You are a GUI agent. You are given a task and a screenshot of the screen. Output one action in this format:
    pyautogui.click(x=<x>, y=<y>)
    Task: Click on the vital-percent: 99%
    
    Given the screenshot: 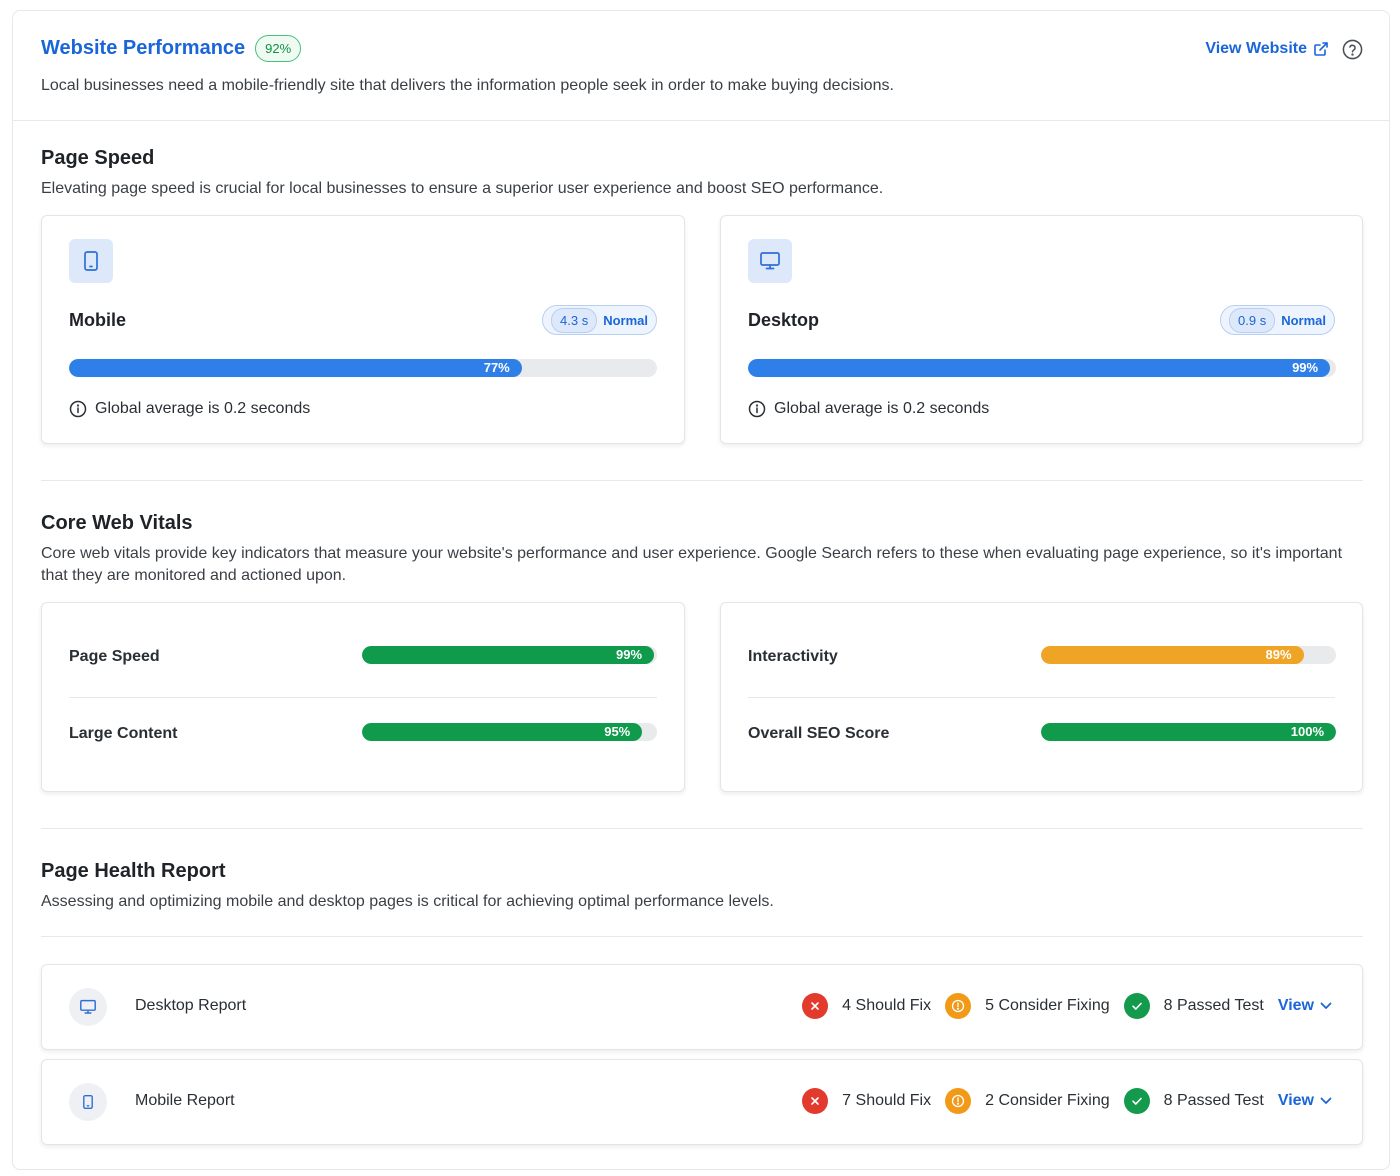 What is the action you would take?
    pyautogui.click(x=629, y=654)
    